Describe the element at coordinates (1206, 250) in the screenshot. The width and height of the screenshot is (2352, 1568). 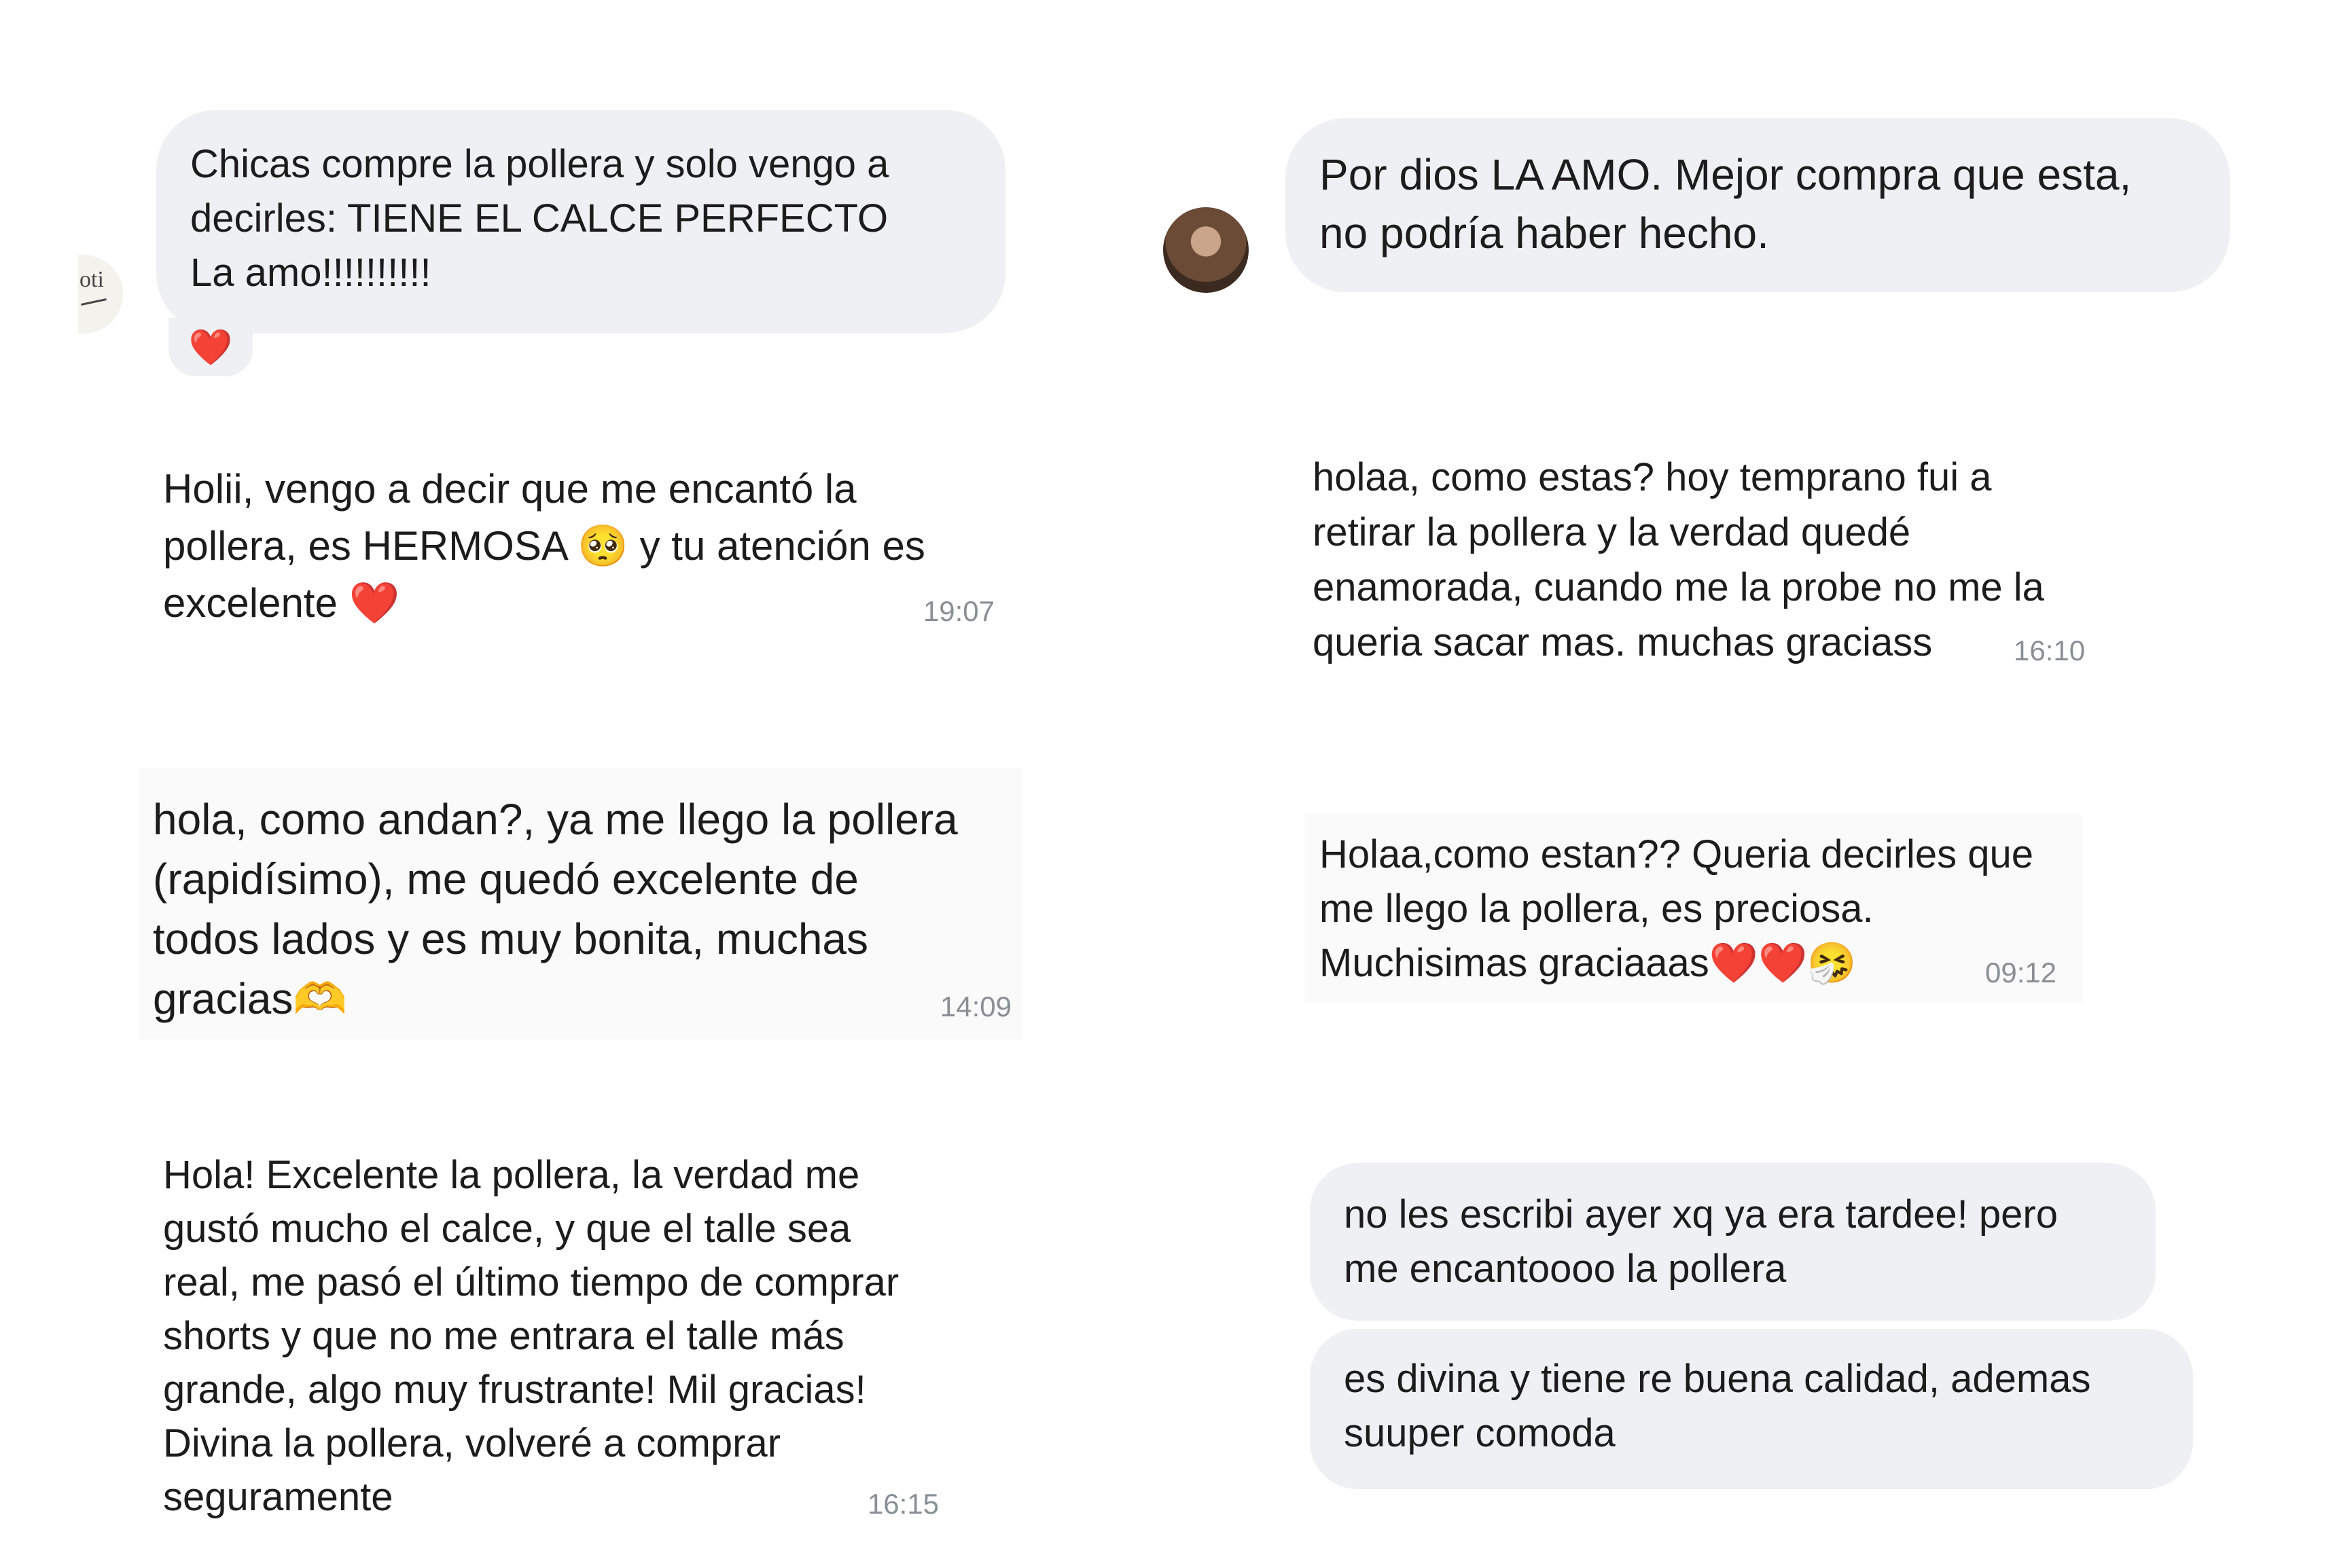
I see `avatar` at that location.